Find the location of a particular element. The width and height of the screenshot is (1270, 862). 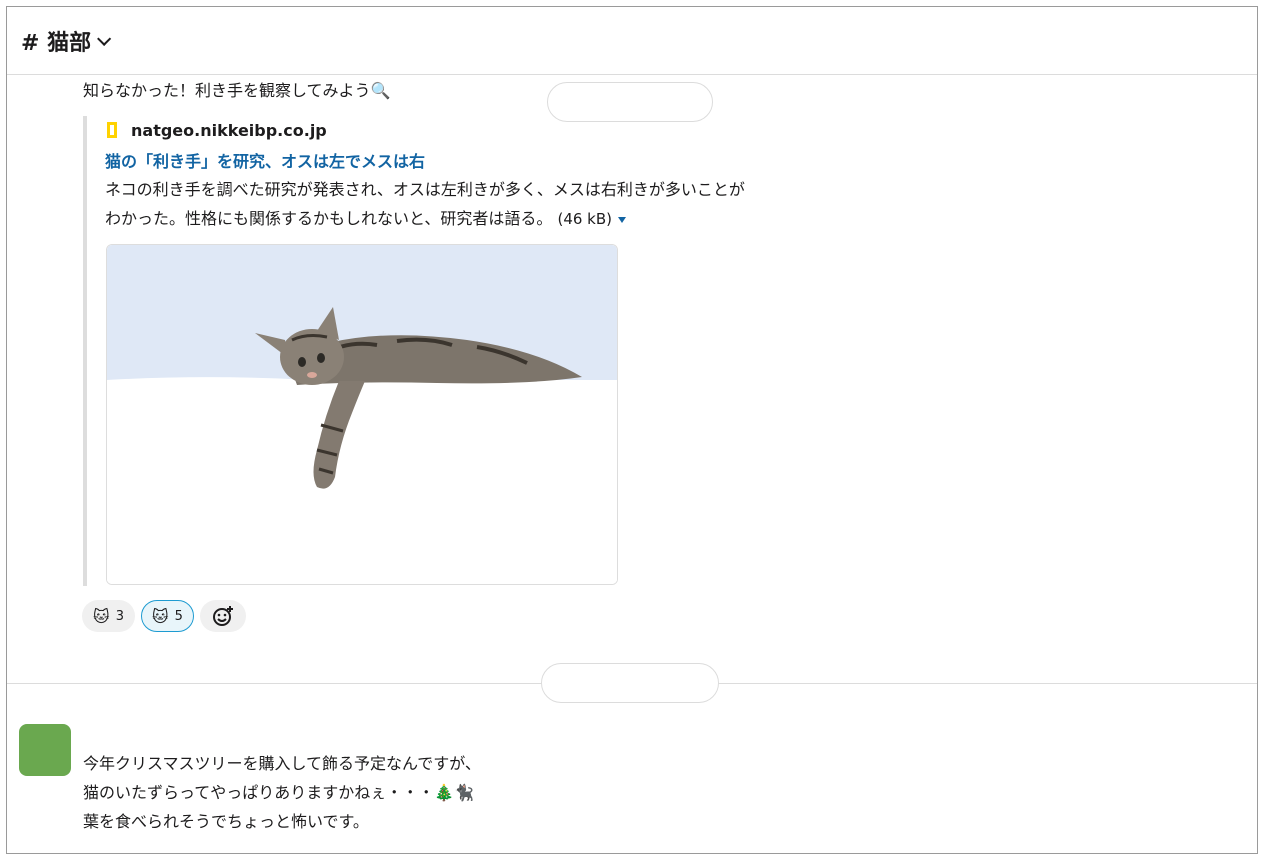

unfurl-site-name: natgeo.nikkeibp.co.jp is located at coordinates (229, 130).